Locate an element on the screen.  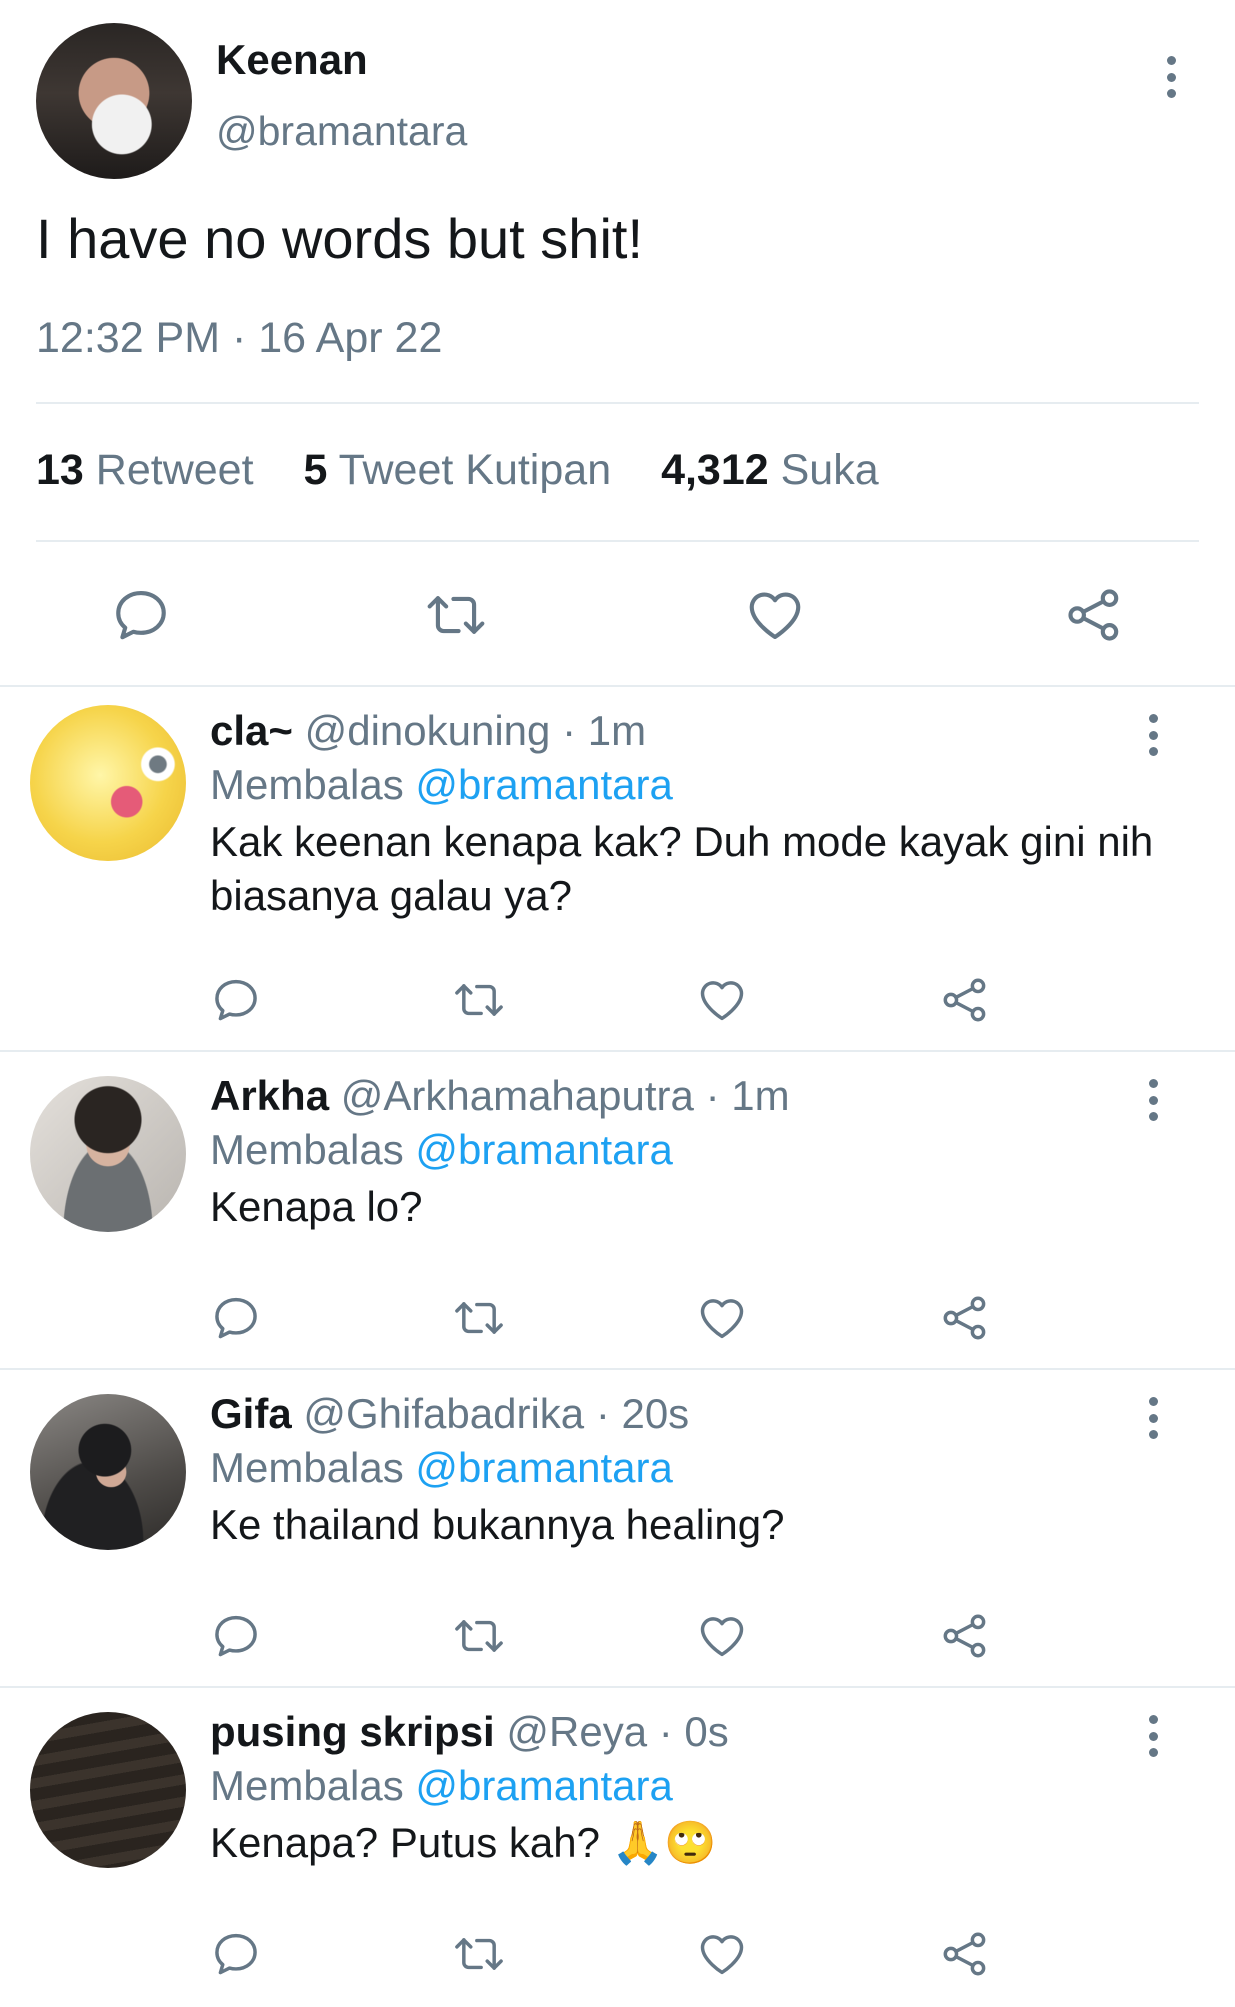
reply-header: pusing skripsi @Reya · 0s is located at coordinates (469, 1732).